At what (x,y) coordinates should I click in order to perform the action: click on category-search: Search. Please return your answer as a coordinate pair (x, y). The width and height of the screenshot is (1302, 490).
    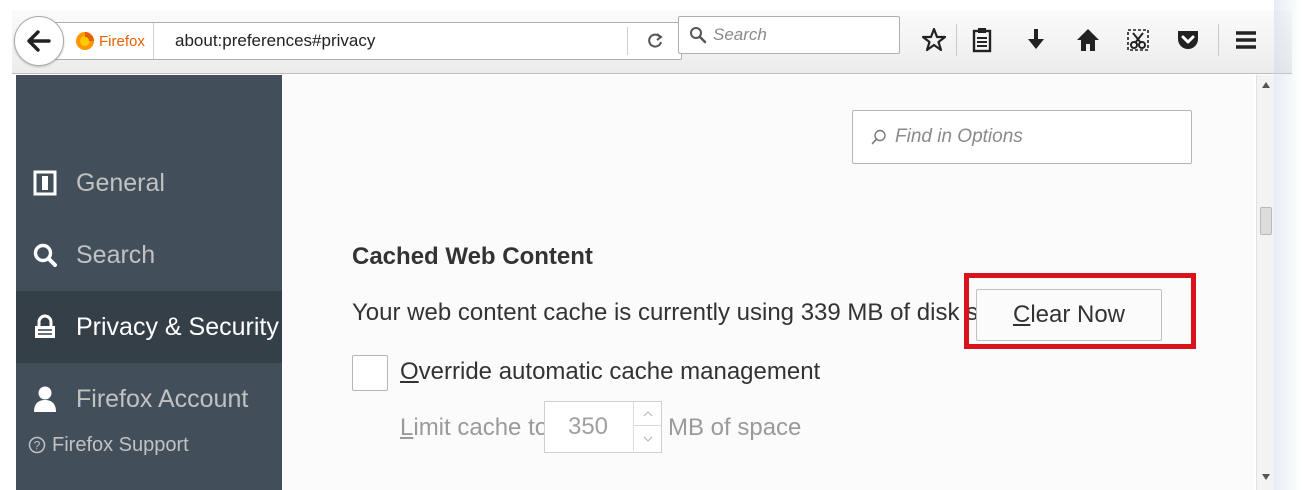
    Looking at the image, I should click on (149, 255).